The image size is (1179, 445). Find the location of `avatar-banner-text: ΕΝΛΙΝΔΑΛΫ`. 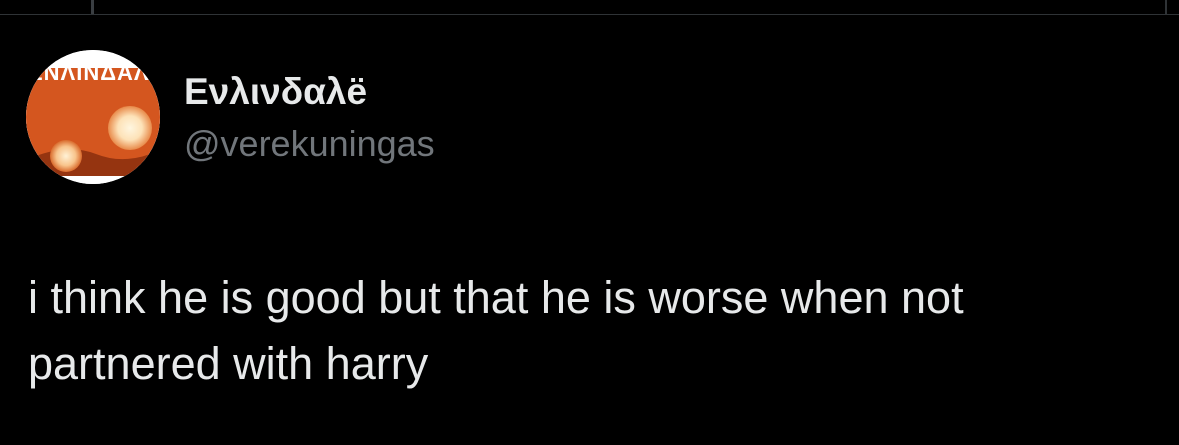

avatar-banner-text: ΕΝΛΙΝΔΑΛΫ is located at coordinates (94, 72).